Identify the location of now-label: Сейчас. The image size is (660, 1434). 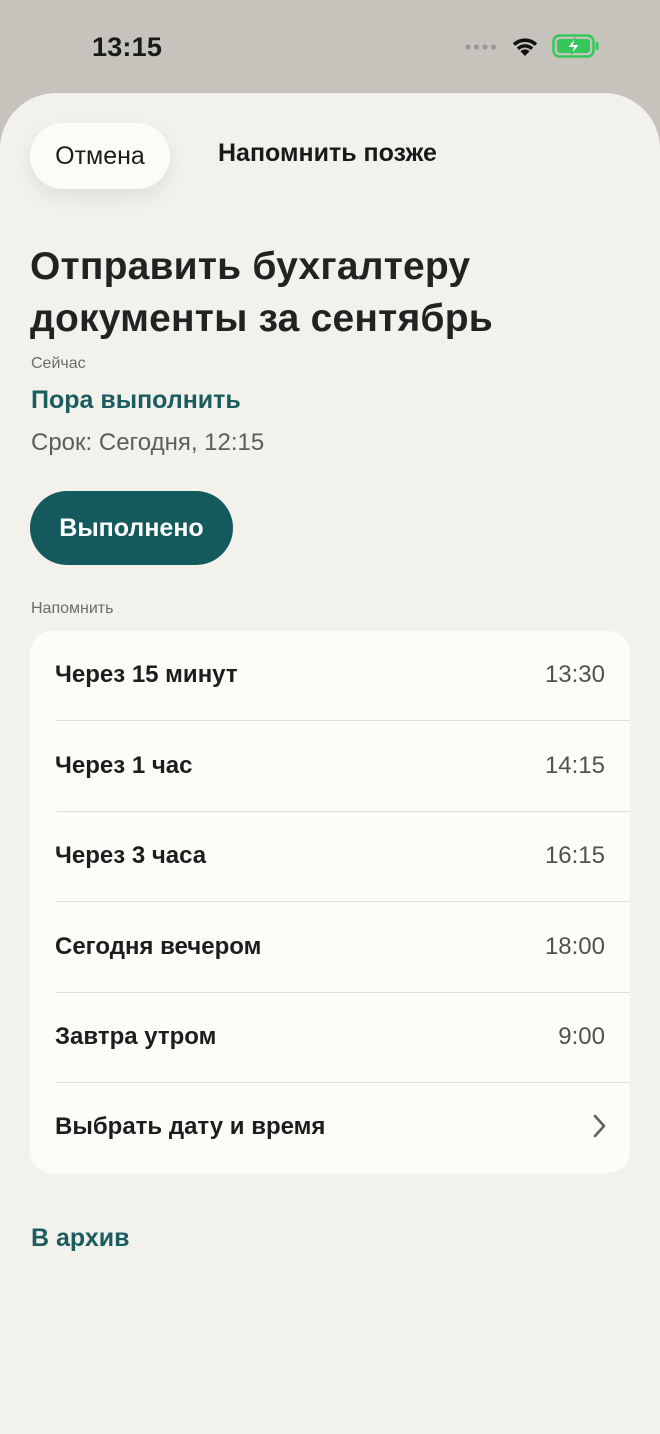
(58, 363).